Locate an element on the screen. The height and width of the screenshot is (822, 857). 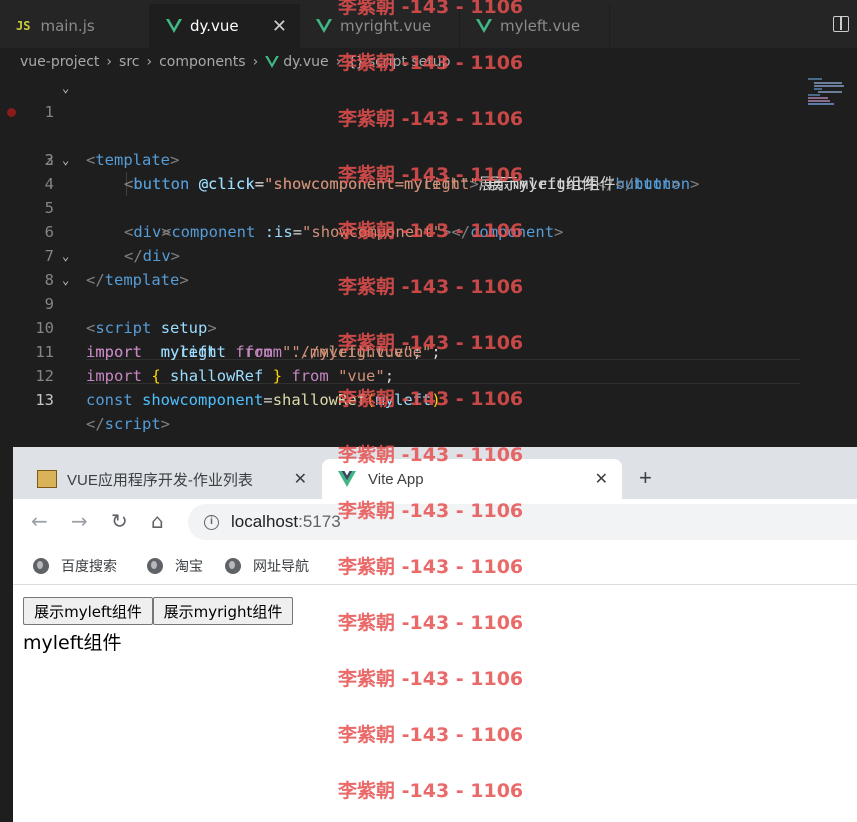
show-myleft-button: 展示myleft组件 is located at coordinates (88, 611).